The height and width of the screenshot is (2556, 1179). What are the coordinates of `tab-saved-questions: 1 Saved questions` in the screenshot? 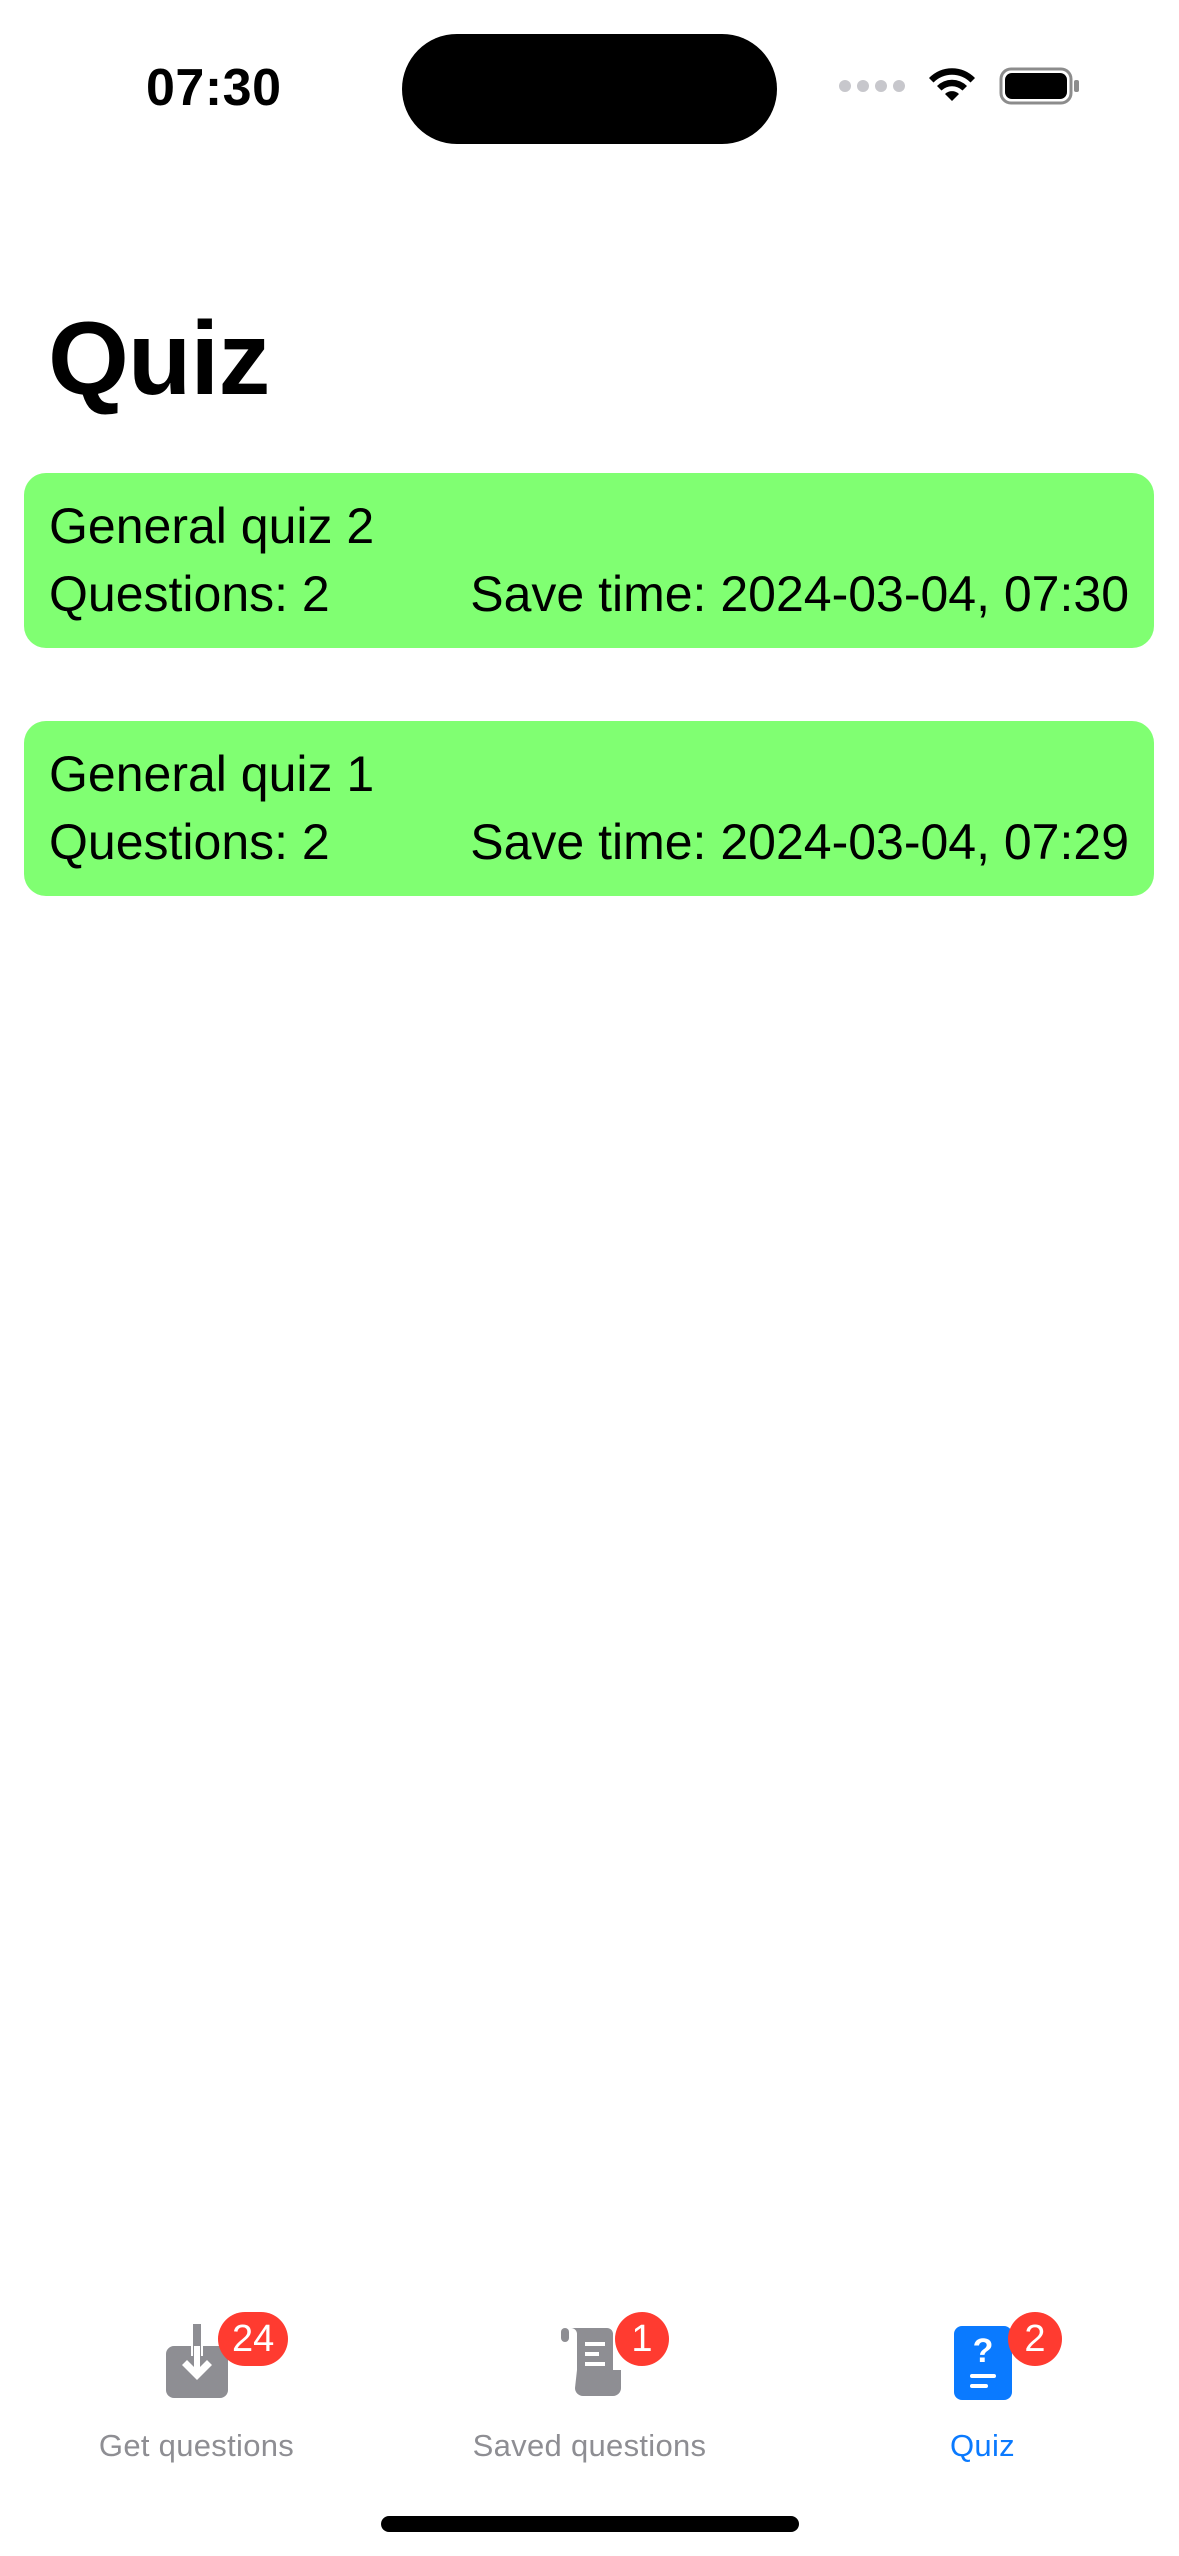 It's located at (589, 2400).